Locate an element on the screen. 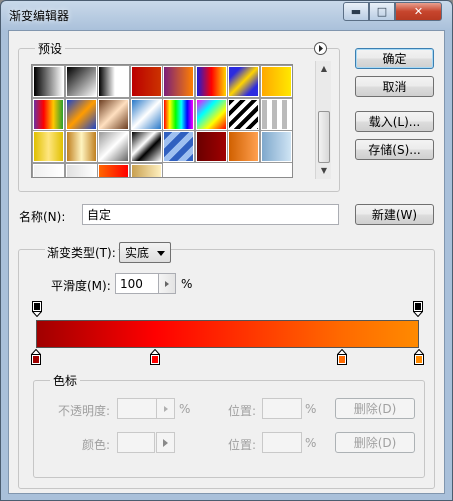  color-position-label: 位置: is located at coordinates (242, 445).